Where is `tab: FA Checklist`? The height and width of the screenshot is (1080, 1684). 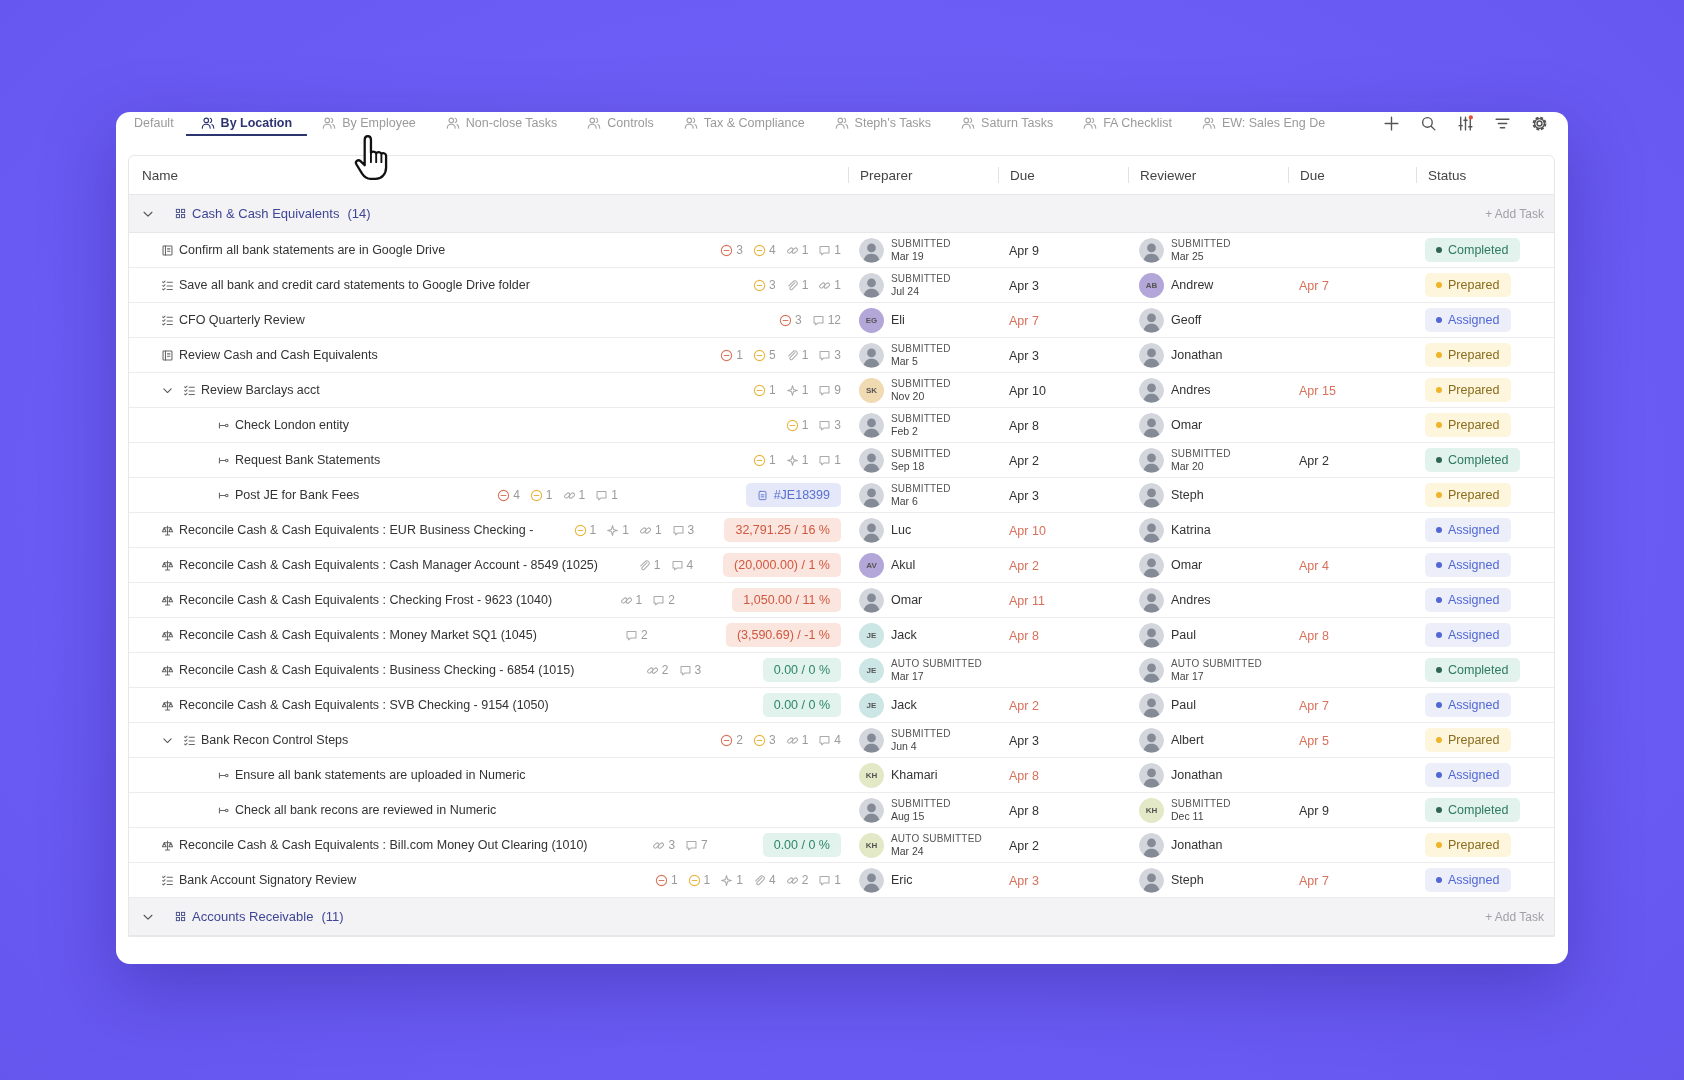
tab: FA Checklist is located at coordinates (1127, 124).